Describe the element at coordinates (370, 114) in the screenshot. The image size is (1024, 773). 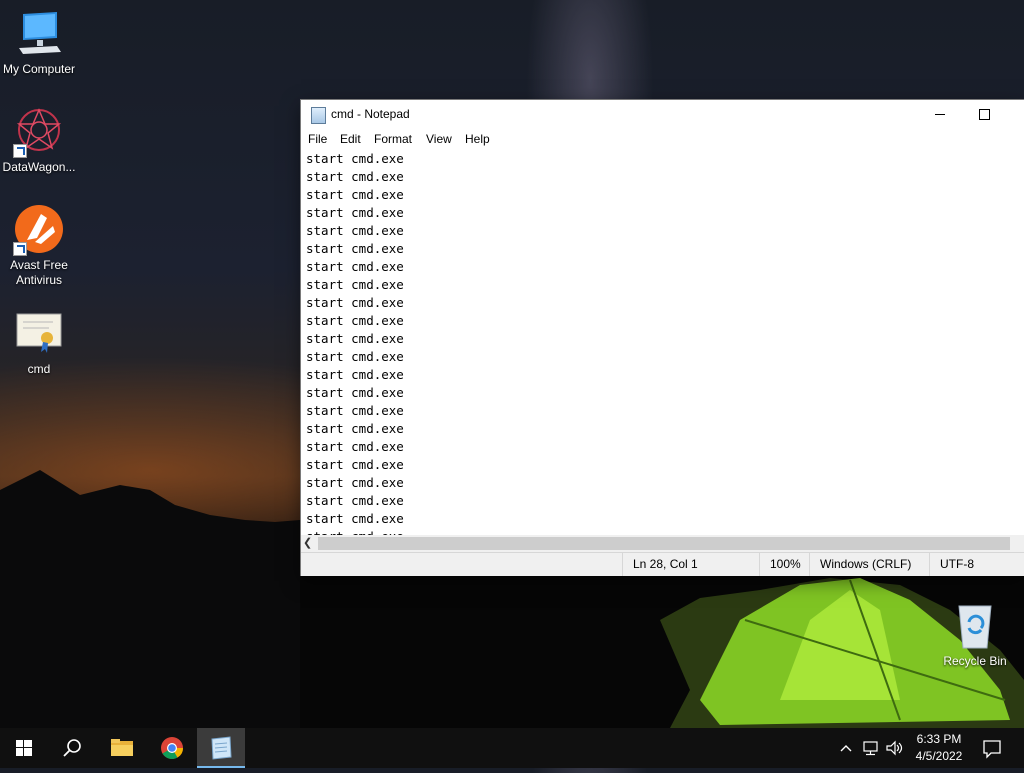
I see `window-title: cmd - Notepad` at that location.